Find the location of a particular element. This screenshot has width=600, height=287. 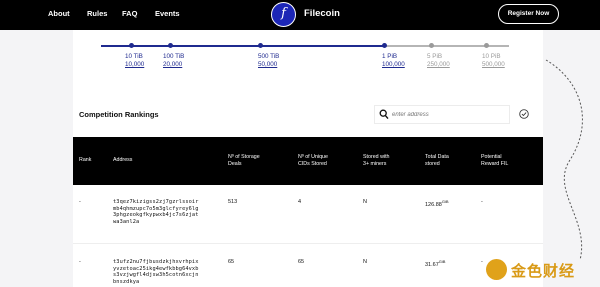

nav-link-about: About is located at coordinates (59, 13).